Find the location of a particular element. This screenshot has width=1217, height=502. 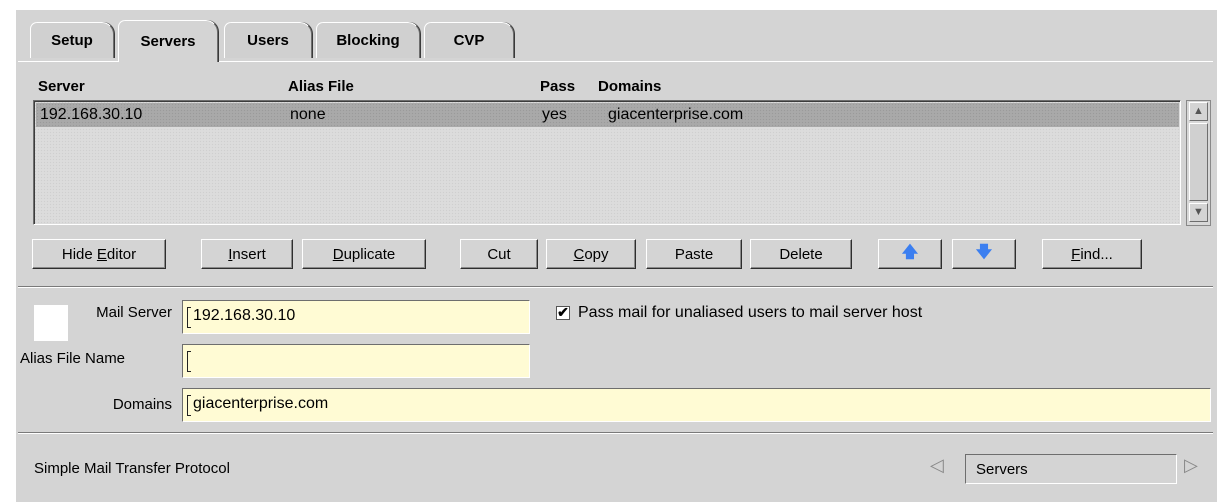

insert-button: Insert is located at coordinates (247, 254).